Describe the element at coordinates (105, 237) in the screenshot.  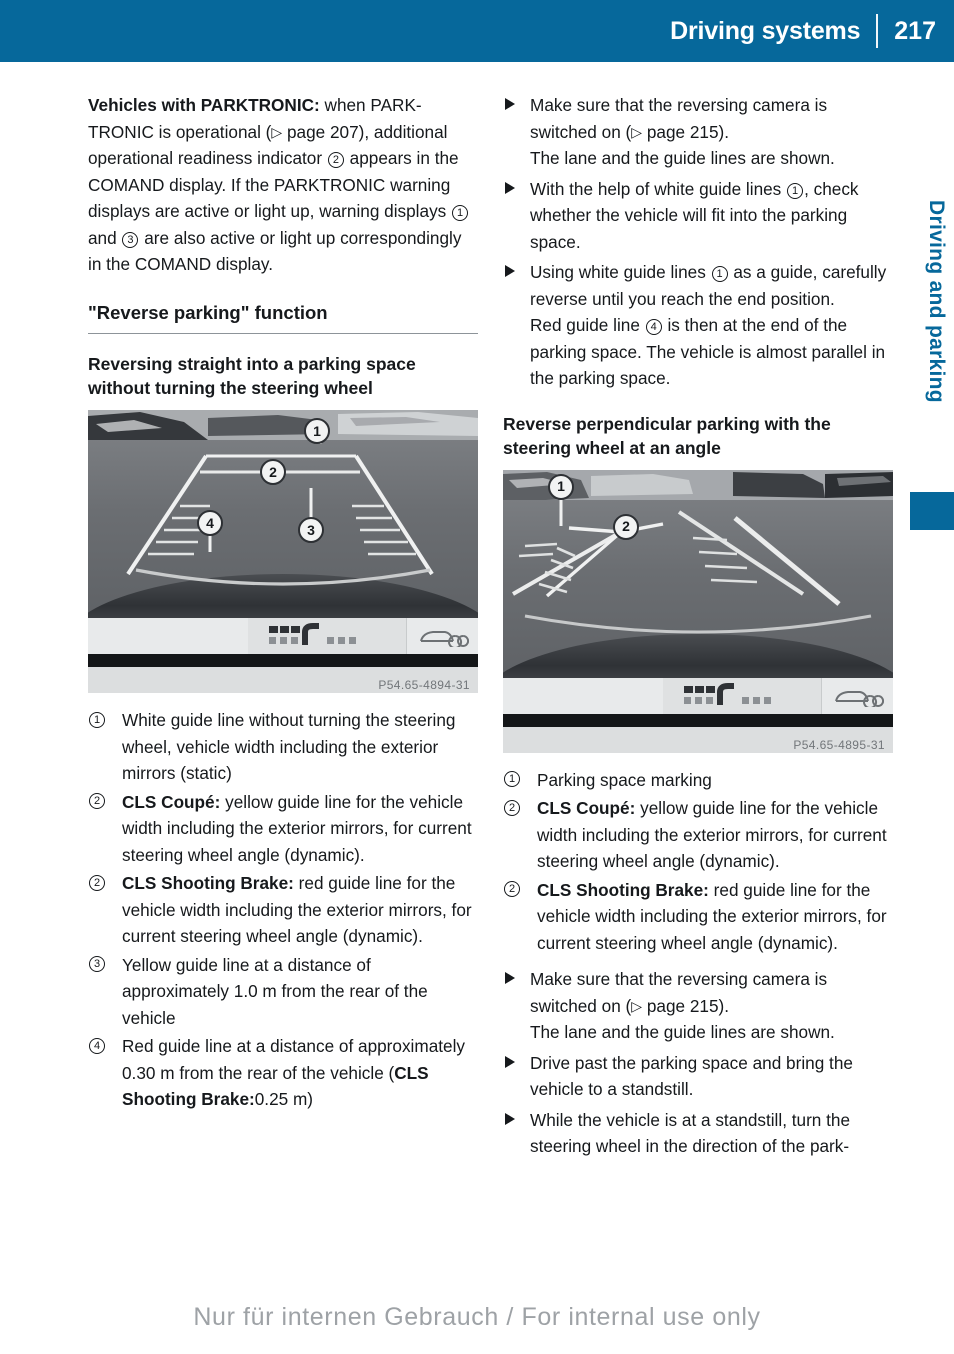
I see `intro-text-4: and` at that location.